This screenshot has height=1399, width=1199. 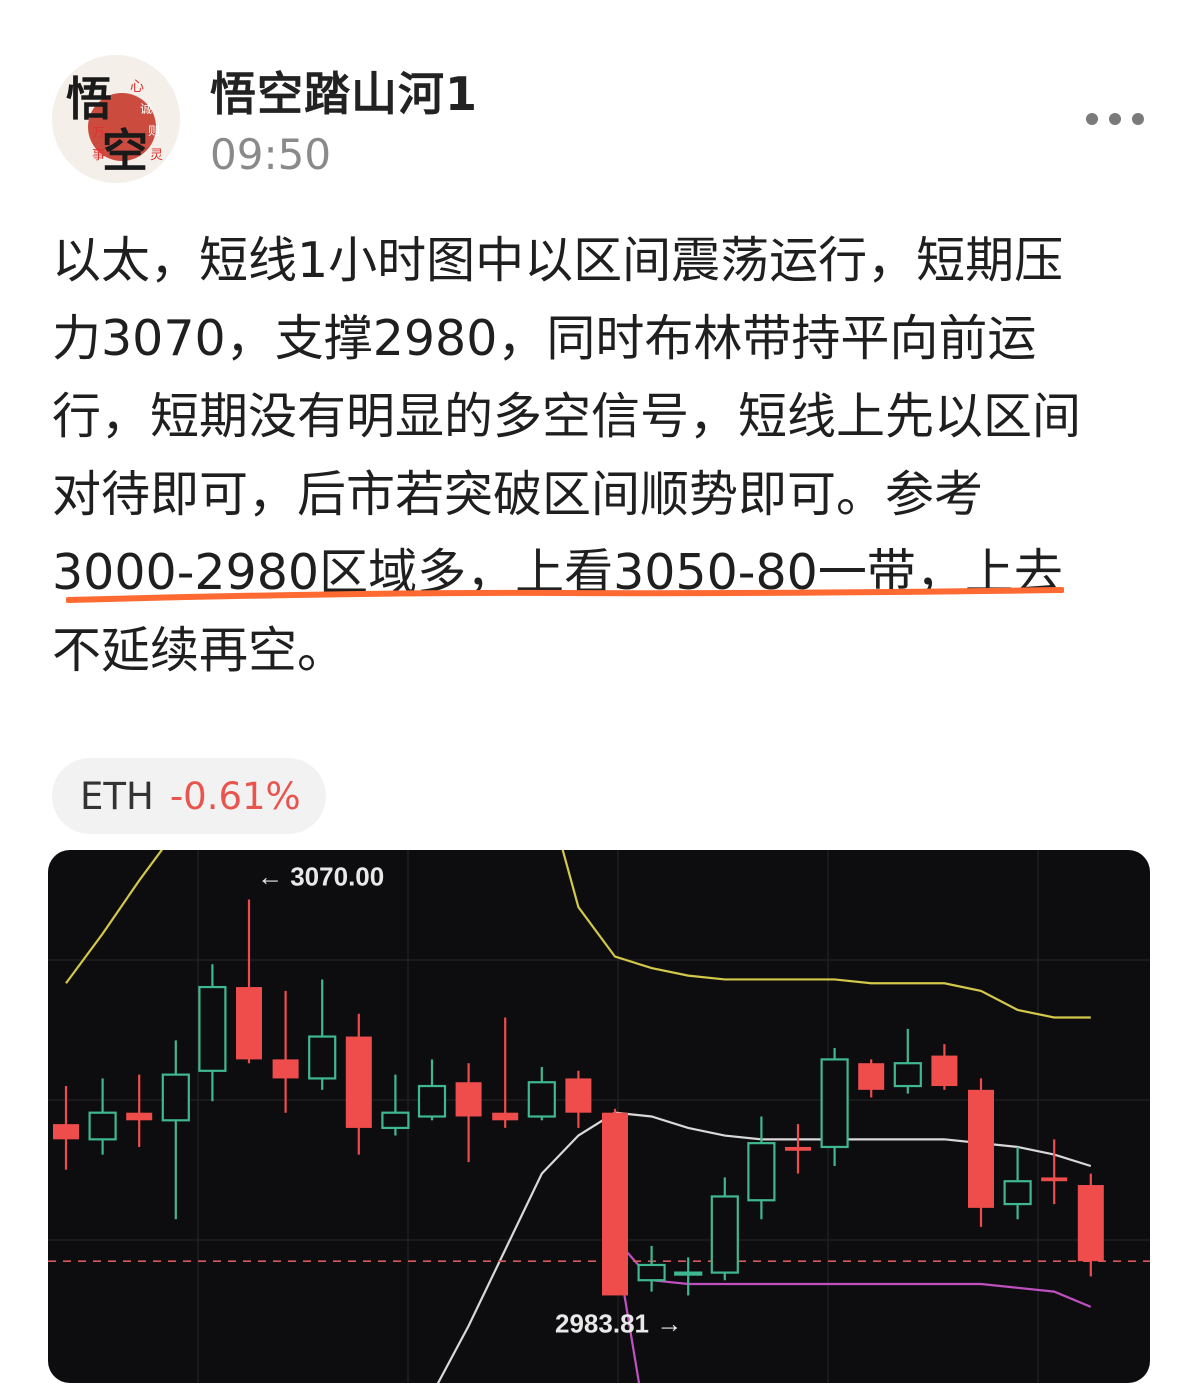 What do you see at coordinates (146, 109) in the screenshot?
I see `avatar-char-4: 诚` at bounding box center [146, 109].